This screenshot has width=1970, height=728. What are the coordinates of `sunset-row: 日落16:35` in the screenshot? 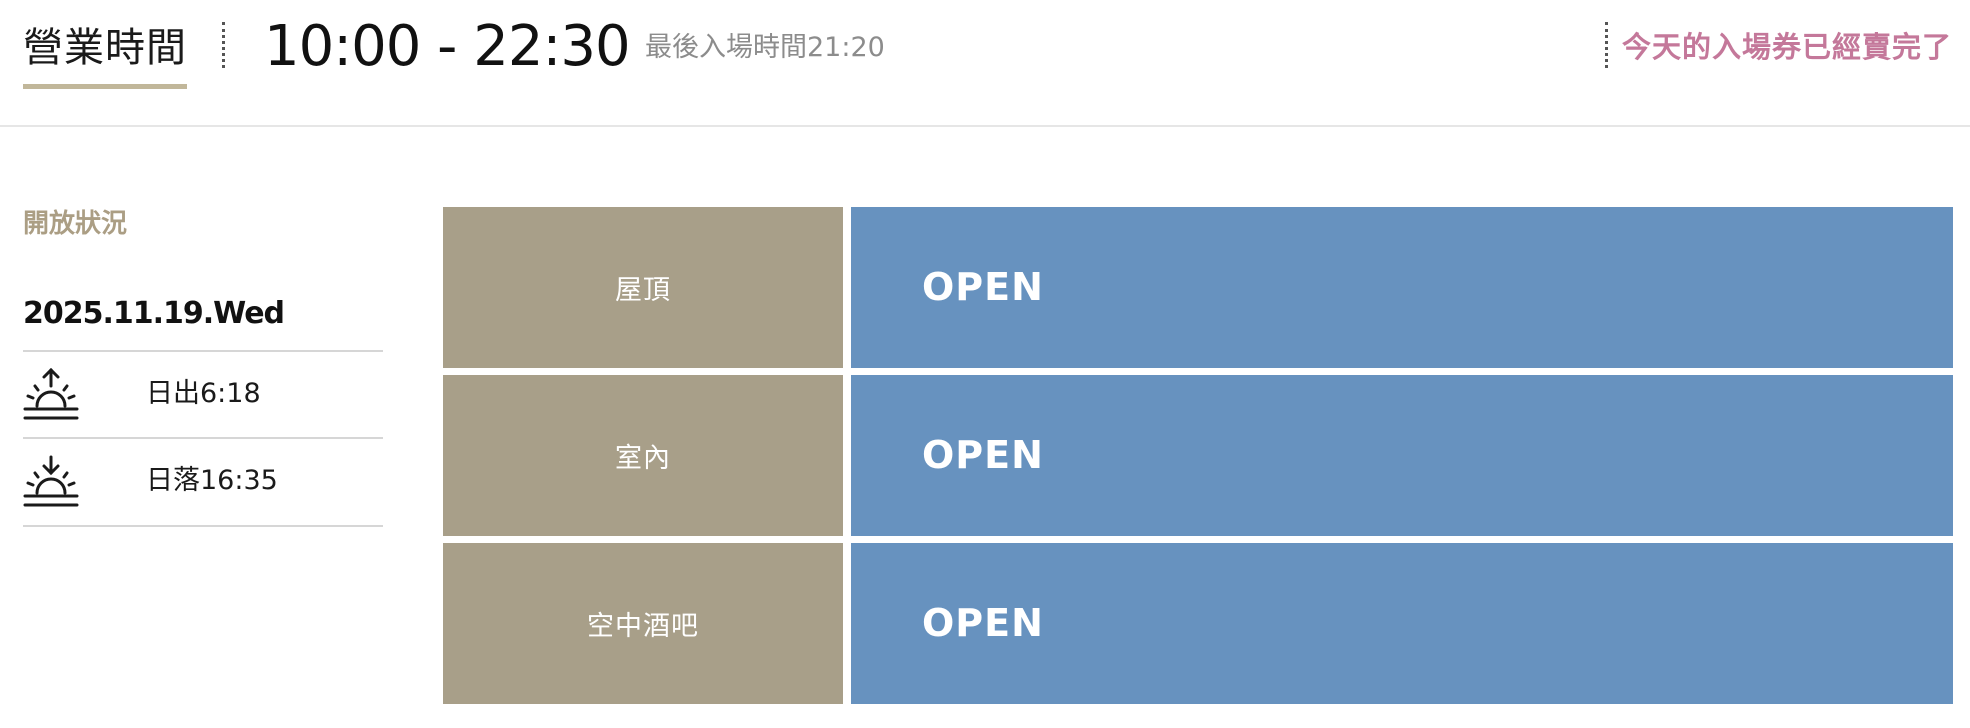 It's located at (203, 482).